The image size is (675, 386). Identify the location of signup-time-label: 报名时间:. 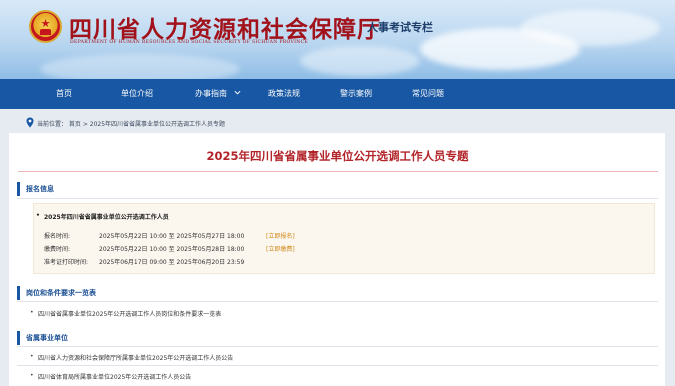
(57, 236).